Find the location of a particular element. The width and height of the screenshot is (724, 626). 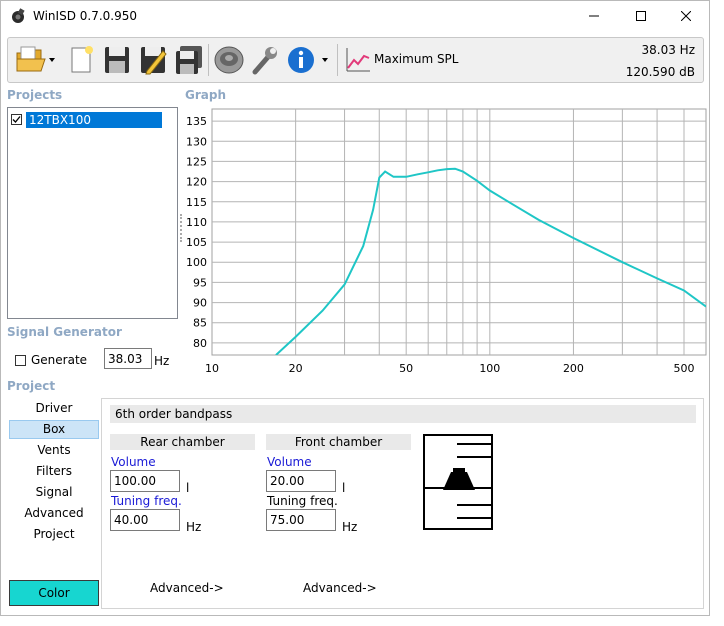

front-volume-label: Volume is located at coordinates (289, 462).